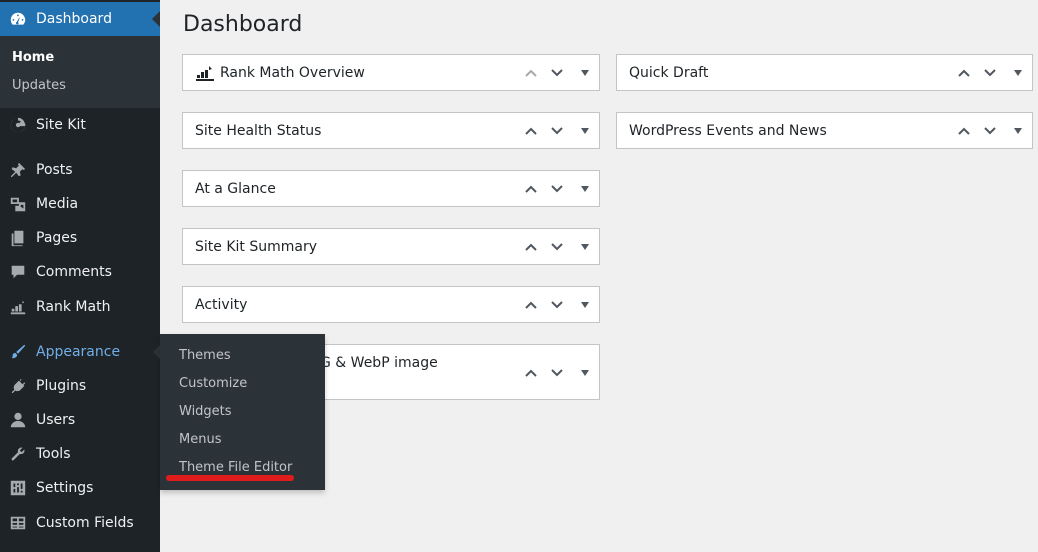 Image resolution: width=1038 pixels, height=552 pixels. What do you see at coordinates (57, 238) in the screenshot?
I see `sidebar-item-label: Pages` at bounding box center [57, 238].